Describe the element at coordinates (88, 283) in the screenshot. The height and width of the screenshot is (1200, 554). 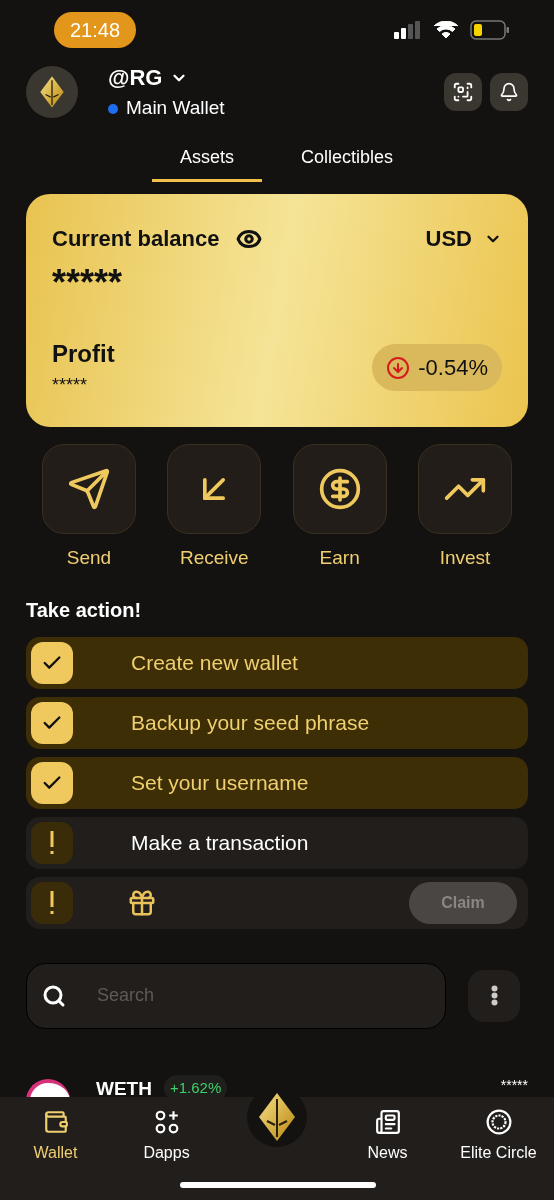
I see `balance-value: *****` at that location.